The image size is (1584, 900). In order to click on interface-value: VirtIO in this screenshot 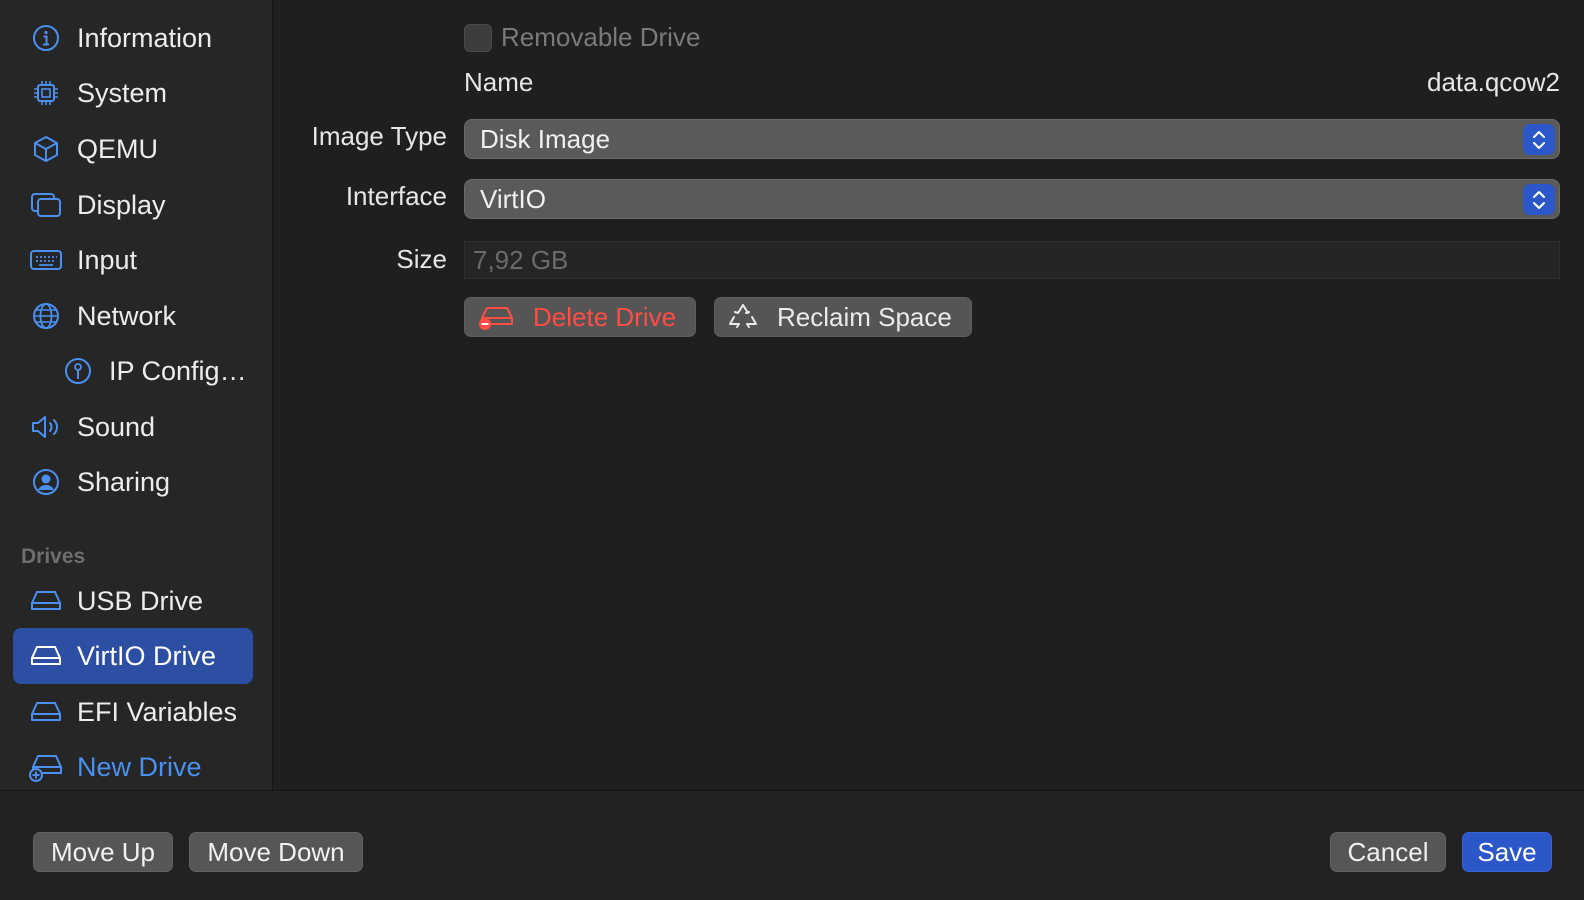, I will do `click(513, 198)`.